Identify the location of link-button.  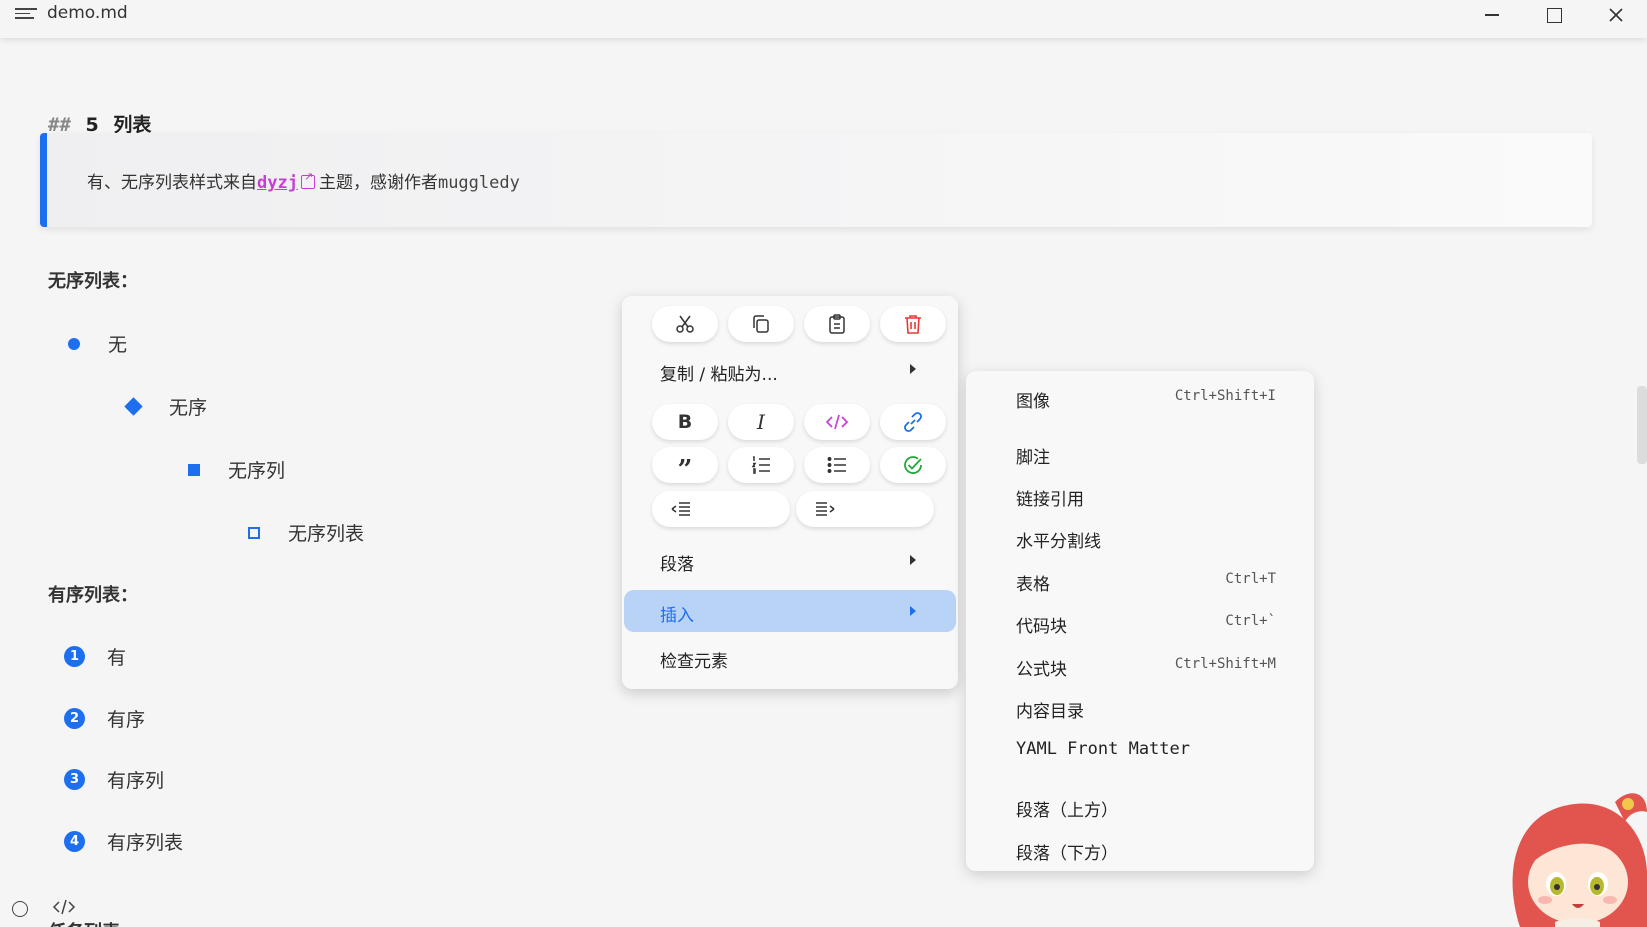
(913, 422).